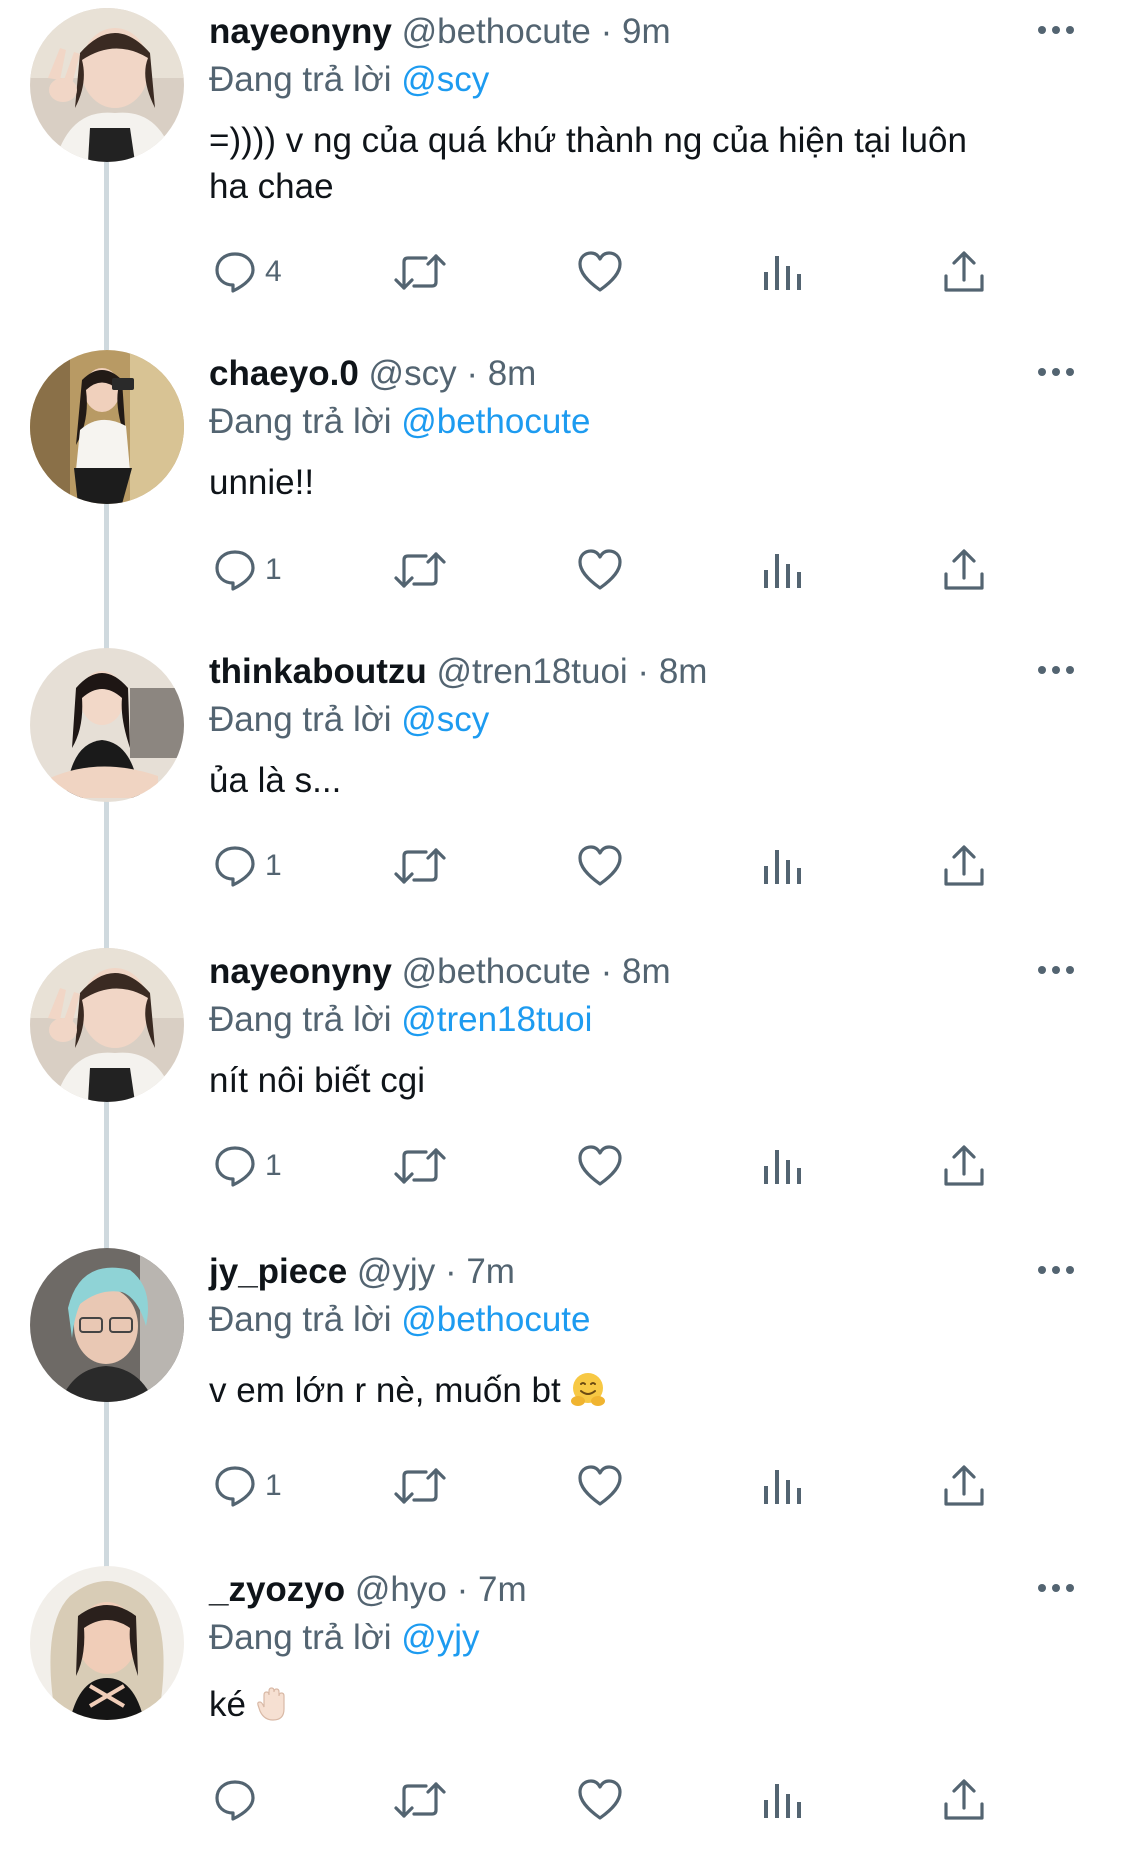 The image size is (1124, 1850). I want to click on user-handle: @yjy, so click(396, 1271).